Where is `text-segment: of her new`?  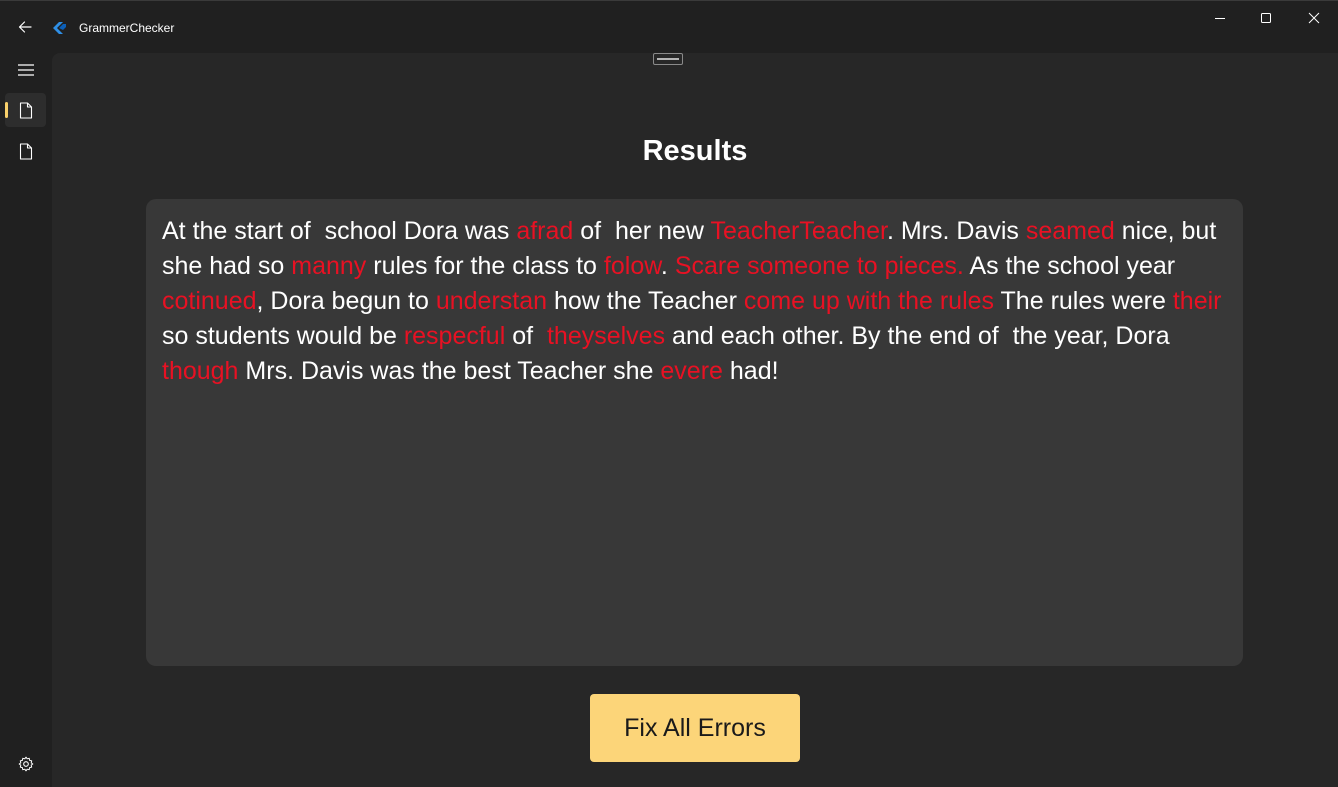 text-segment: of her new is located at coordinates (642, 231).